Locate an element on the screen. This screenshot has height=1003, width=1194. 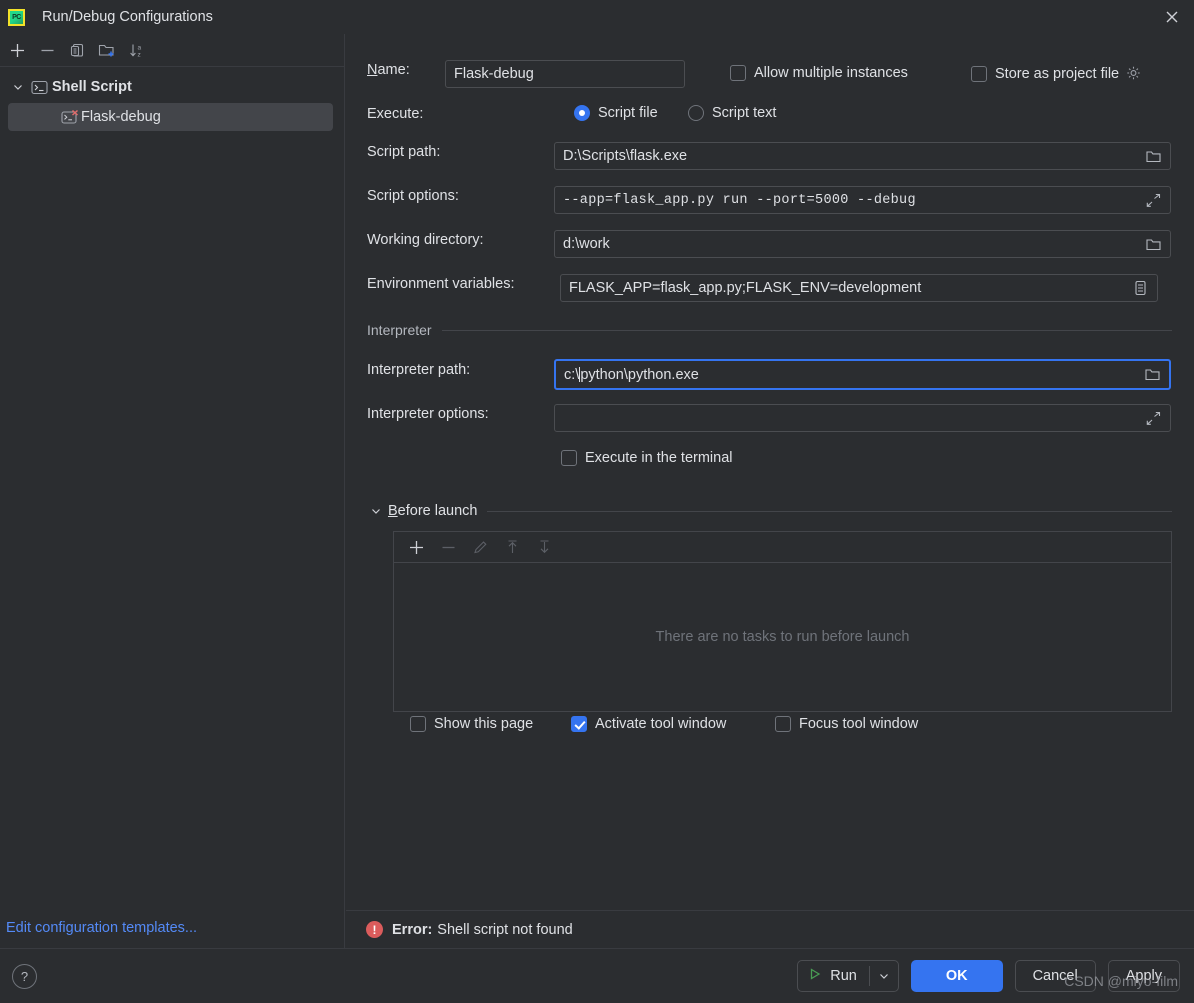
shell-script-icon is located at coordinates (39, 87).